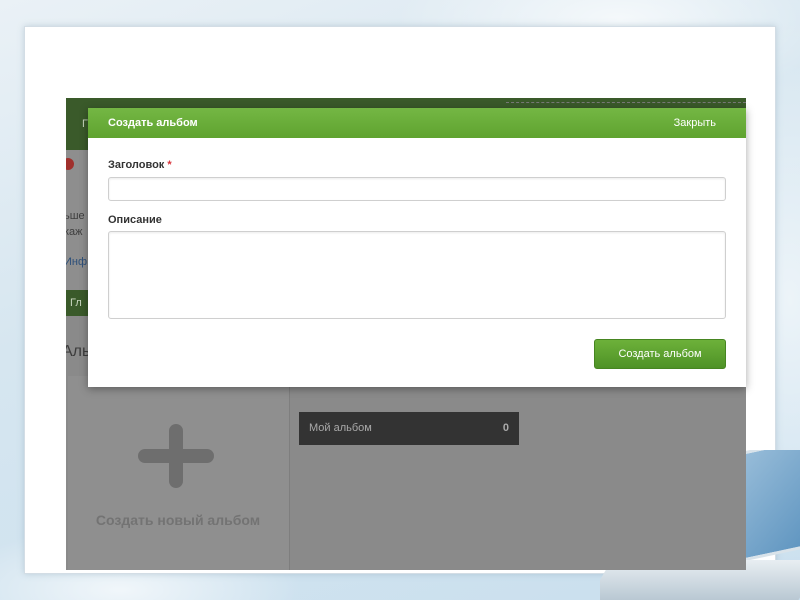  What do you see at coordinates (505, 428) in the screenshot?
I see `album-photo-count: 0` at bounding box center [505, 428].